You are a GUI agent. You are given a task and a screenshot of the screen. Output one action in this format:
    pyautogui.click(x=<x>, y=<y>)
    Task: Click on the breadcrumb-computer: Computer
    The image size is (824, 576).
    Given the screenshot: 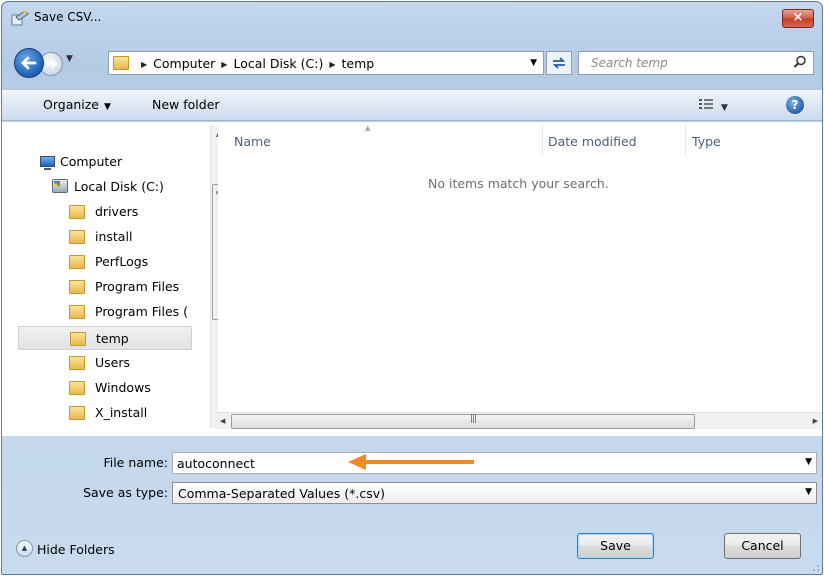 What is the action you would take?
    pyautogui.click(x=184, y=63)
    